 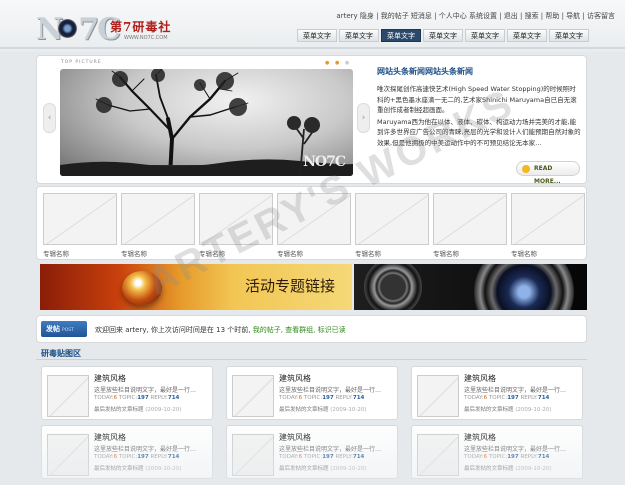 What do you see at coordinates (485, 35) in the screenshot?
I see `menu-item-5: 菜单文字` at bounding box center [485, 35].